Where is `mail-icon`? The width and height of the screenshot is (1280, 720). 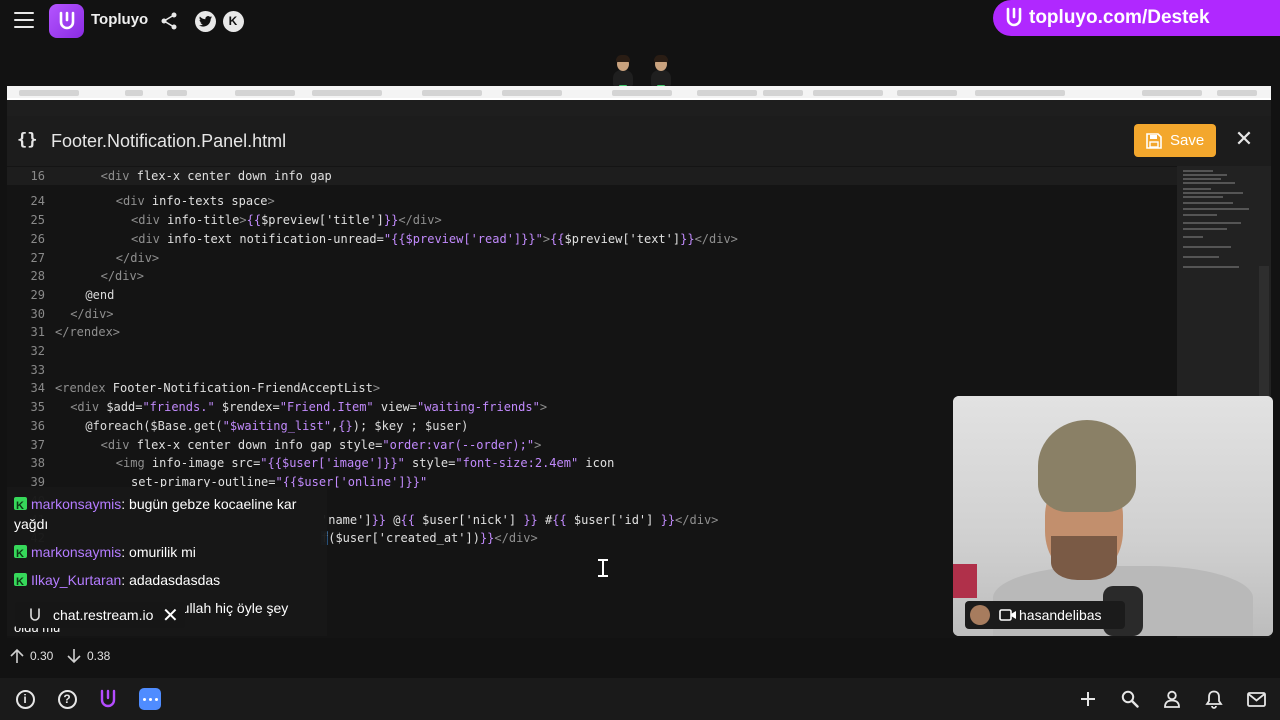 mail-icon is located at coordinates (1256, 699).